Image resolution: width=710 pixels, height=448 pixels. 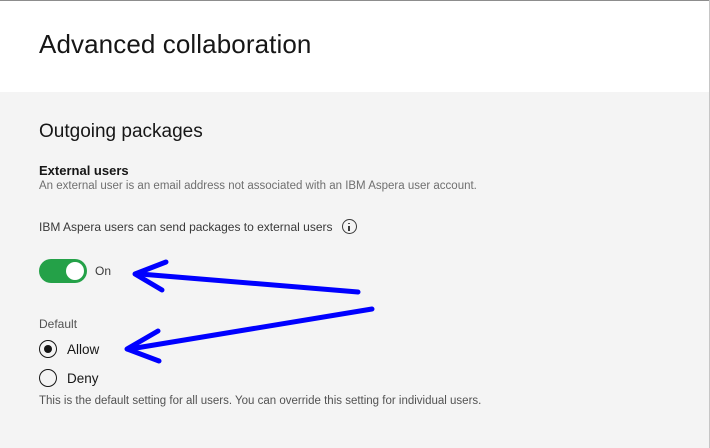 I want to click on toggle-state-text: On, so click(x=103, y=271).